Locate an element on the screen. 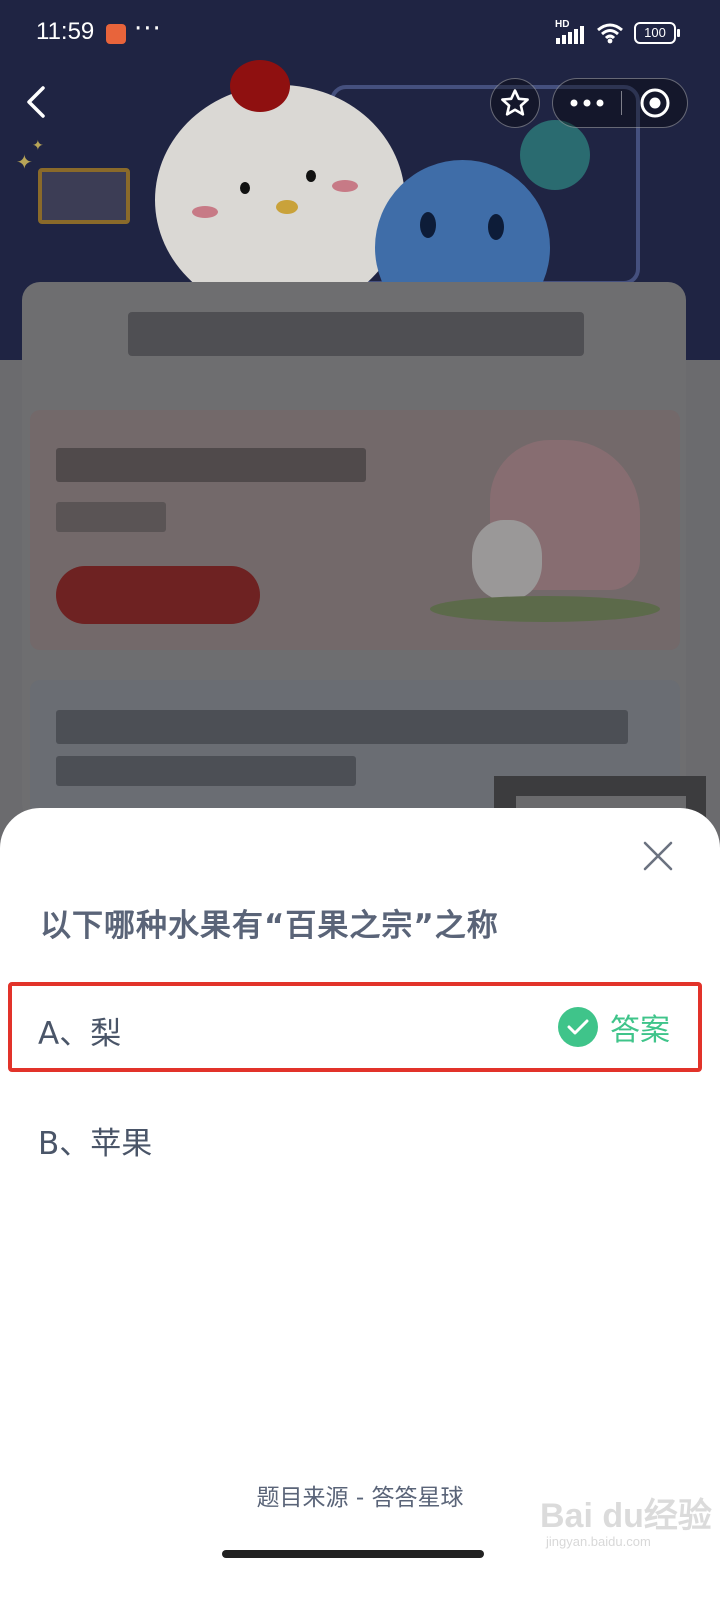 This screenshot has height=1600, width=720. close-sheet-button is located at coordinates (658, 856).